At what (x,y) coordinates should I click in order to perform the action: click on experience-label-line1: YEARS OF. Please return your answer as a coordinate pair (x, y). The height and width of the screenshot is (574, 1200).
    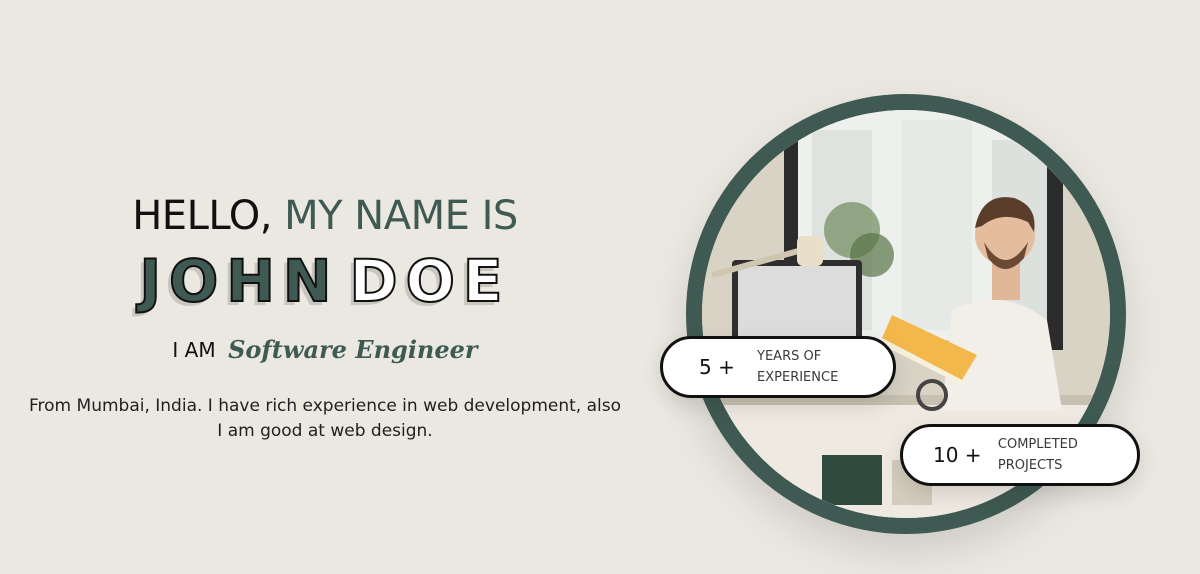
    Looking at the image, I should click on (789, 356).